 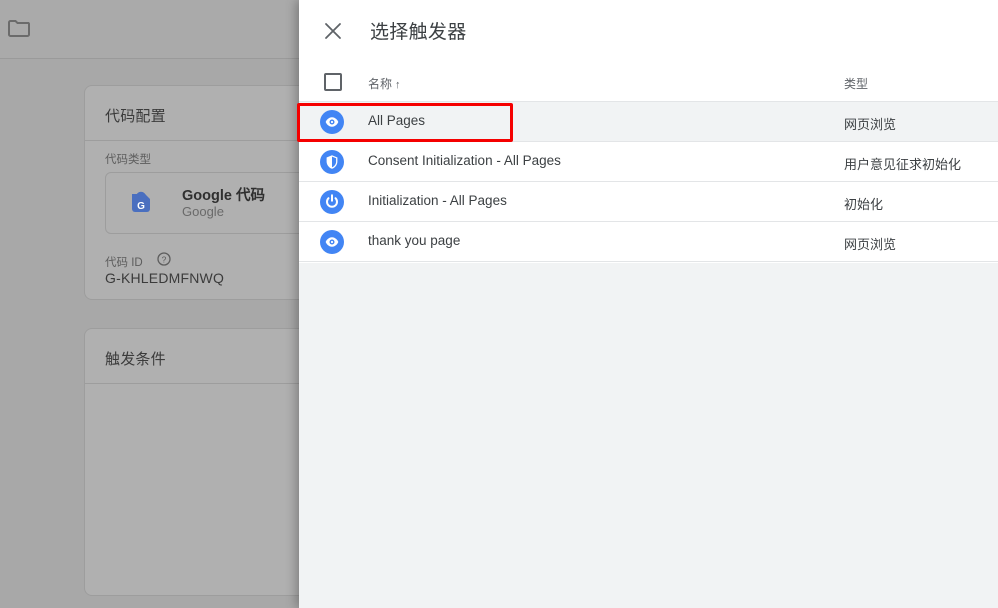 What do you see at coordinates (332, 202) in the screenshot?
I see `power-init-icon` at bounding box center [332, 202].